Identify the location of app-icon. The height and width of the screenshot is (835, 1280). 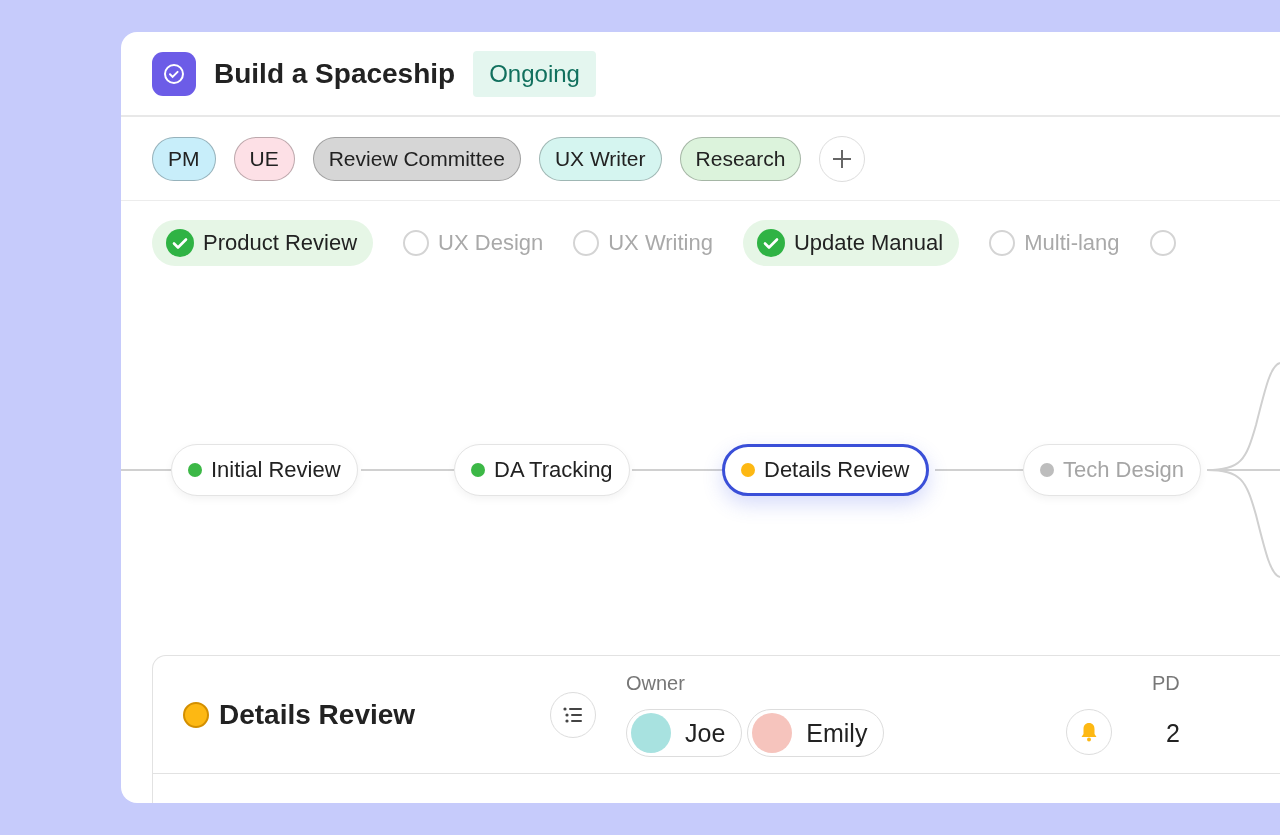
(174, 73).